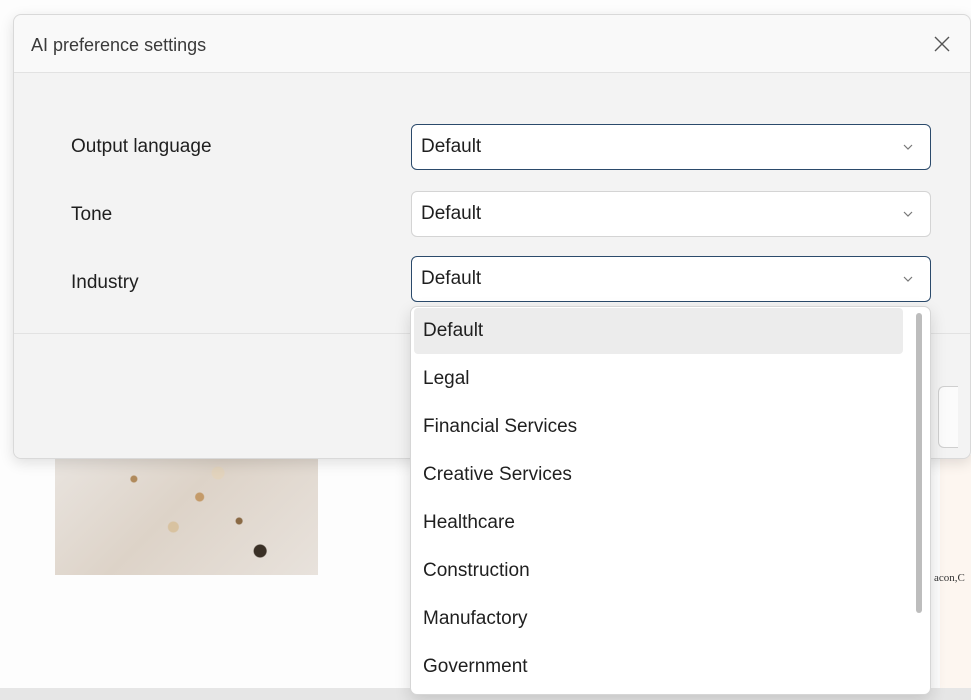 The height and width of the screenshot is (700, 971). What do you see at coordinates (919, 463) in the screenshot?
I see `dropdown-scrollbar` at bounding box center [919, 463].